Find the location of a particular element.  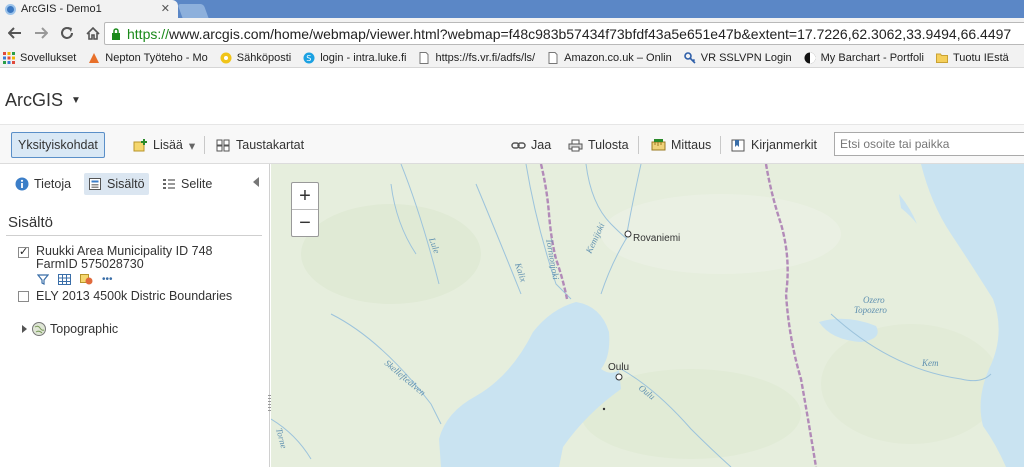

zoom-in-button: + is located at coordinates (305, 196).